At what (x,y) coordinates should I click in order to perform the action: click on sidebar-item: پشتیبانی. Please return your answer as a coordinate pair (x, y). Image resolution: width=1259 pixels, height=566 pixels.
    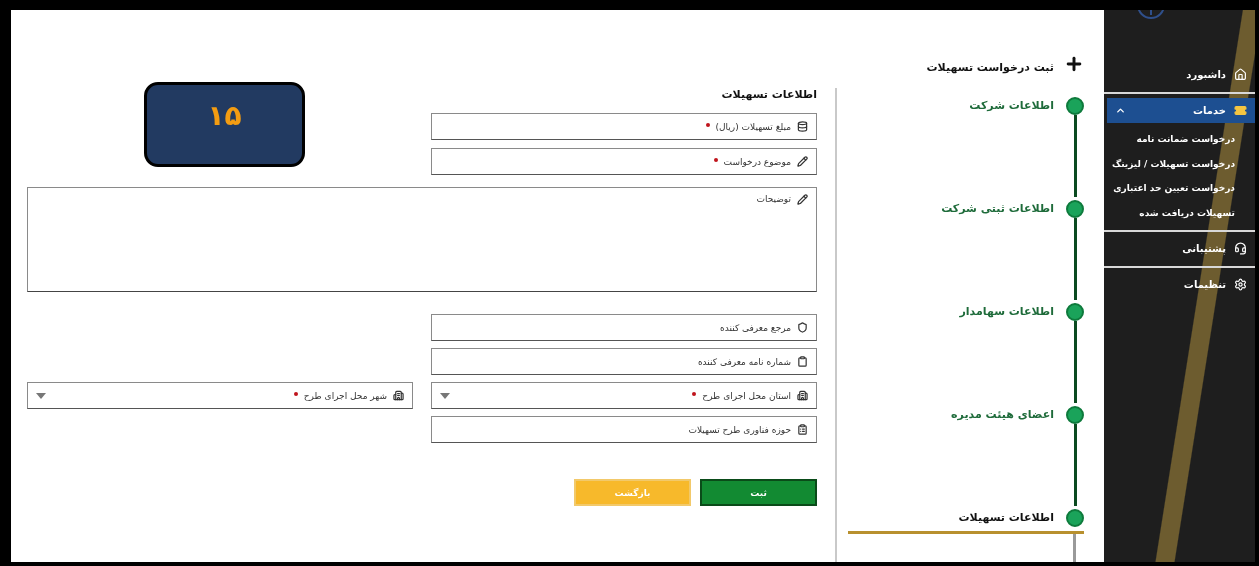
    Looking at the image, I should click on (1181, 248).